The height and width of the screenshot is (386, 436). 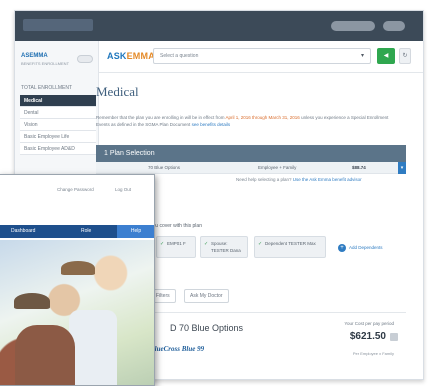 What do you see at coordinates (117, 56) in the screenshot?
I see `logo-prefix: ASK` at bounding box center [117, 56].